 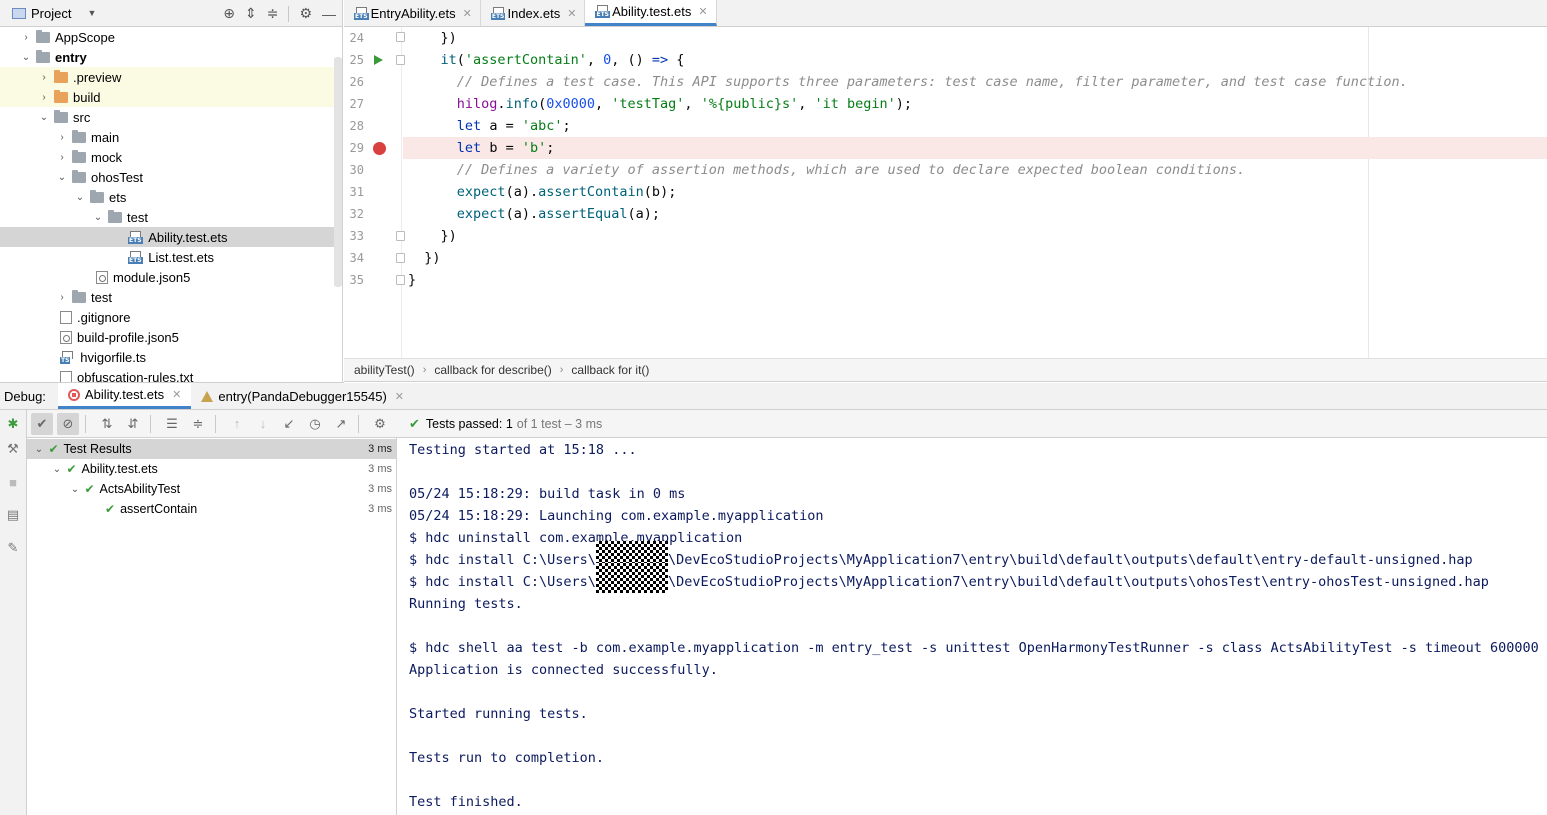 I want to click on tab-label: Ability.test.ets, so click(x=652, y=11).